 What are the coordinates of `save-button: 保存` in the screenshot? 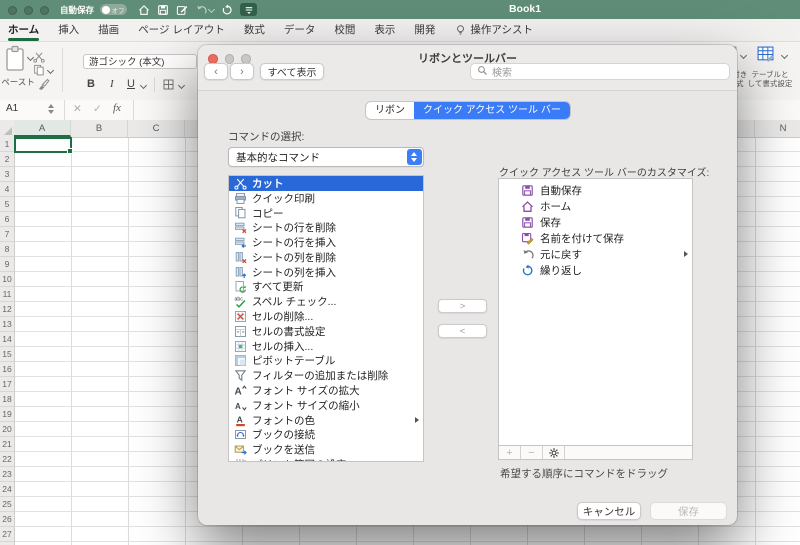 It's located at (688, 511).